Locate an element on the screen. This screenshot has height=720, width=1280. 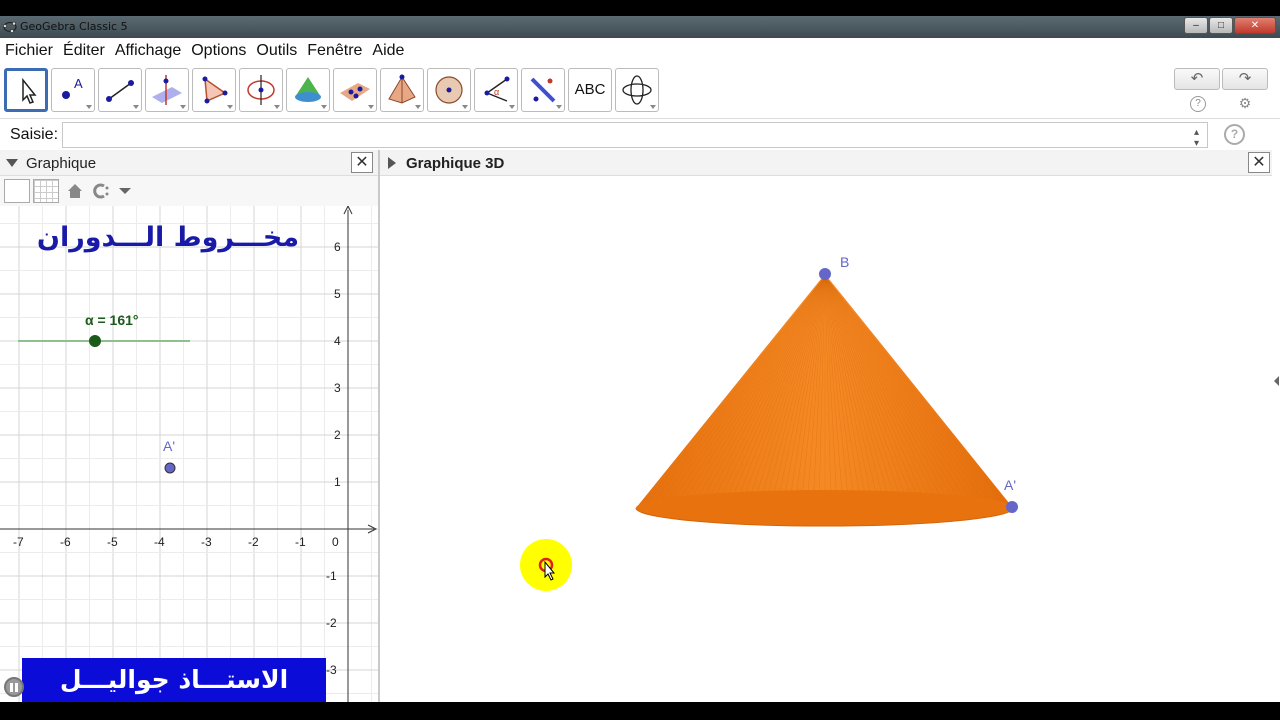
point-icon: A is located at coordinates (72, 87).